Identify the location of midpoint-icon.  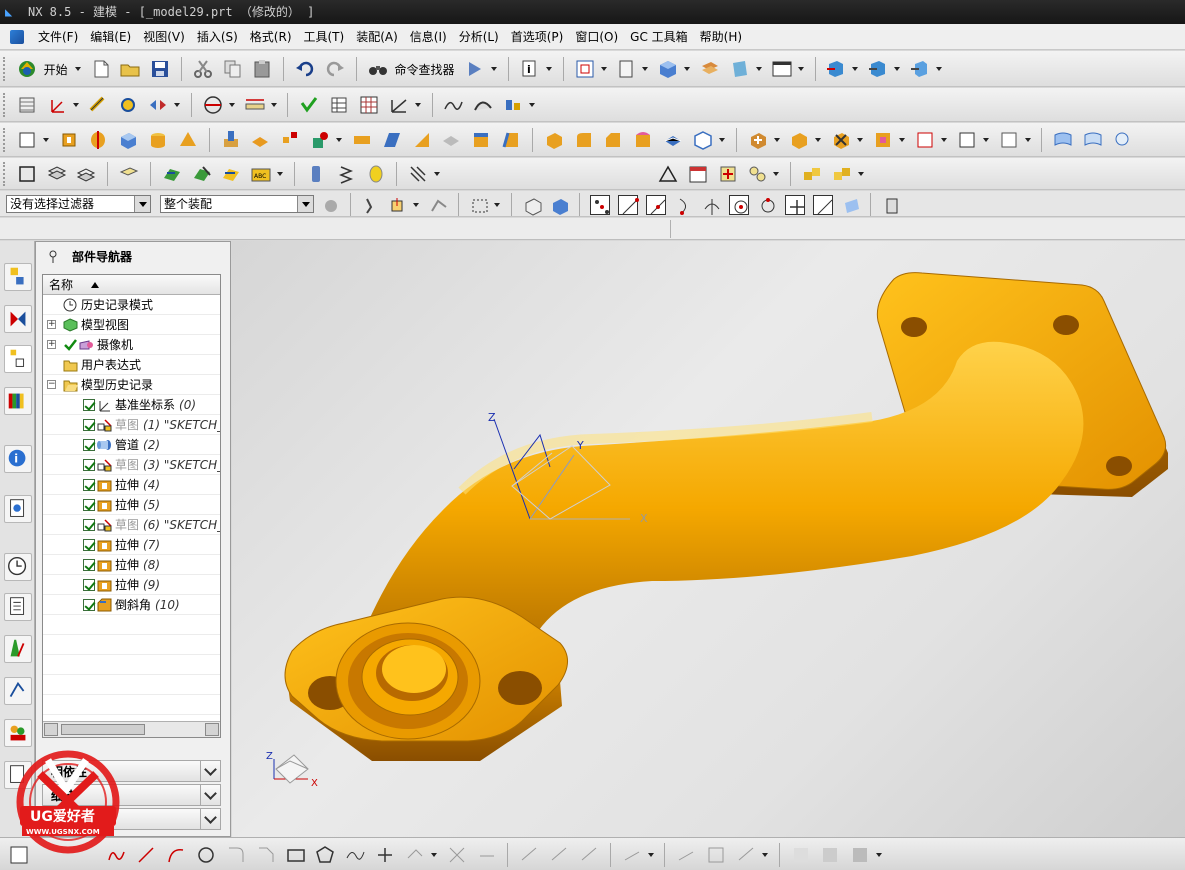
(655, 205).